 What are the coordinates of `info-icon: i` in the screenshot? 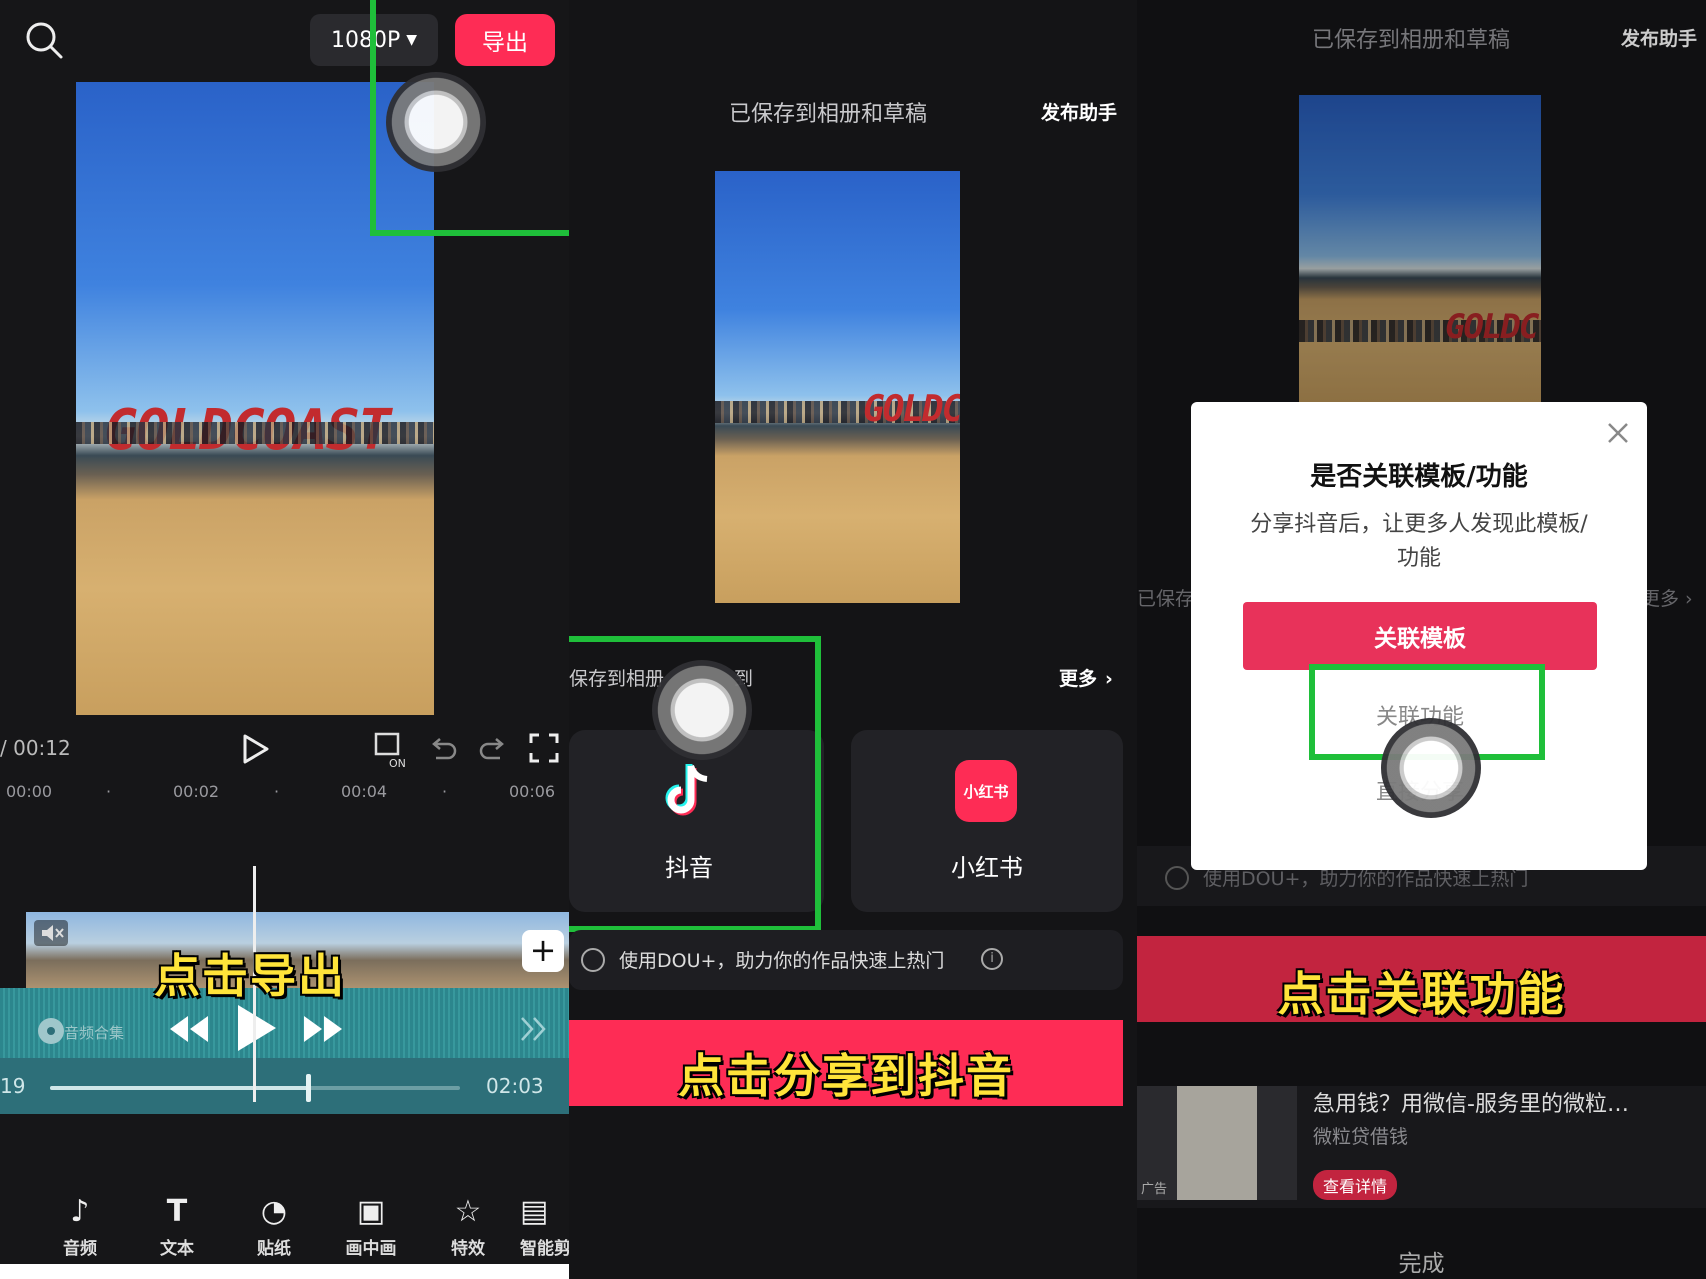 It's located at (992, 959).